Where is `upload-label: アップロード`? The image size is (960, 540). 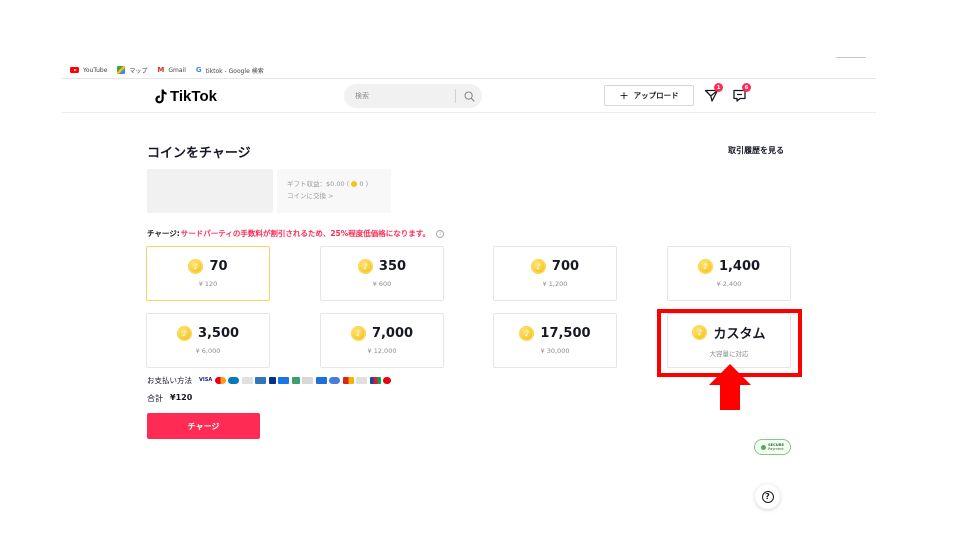 upload-label: アップロード is located at coordinates (656, 95).